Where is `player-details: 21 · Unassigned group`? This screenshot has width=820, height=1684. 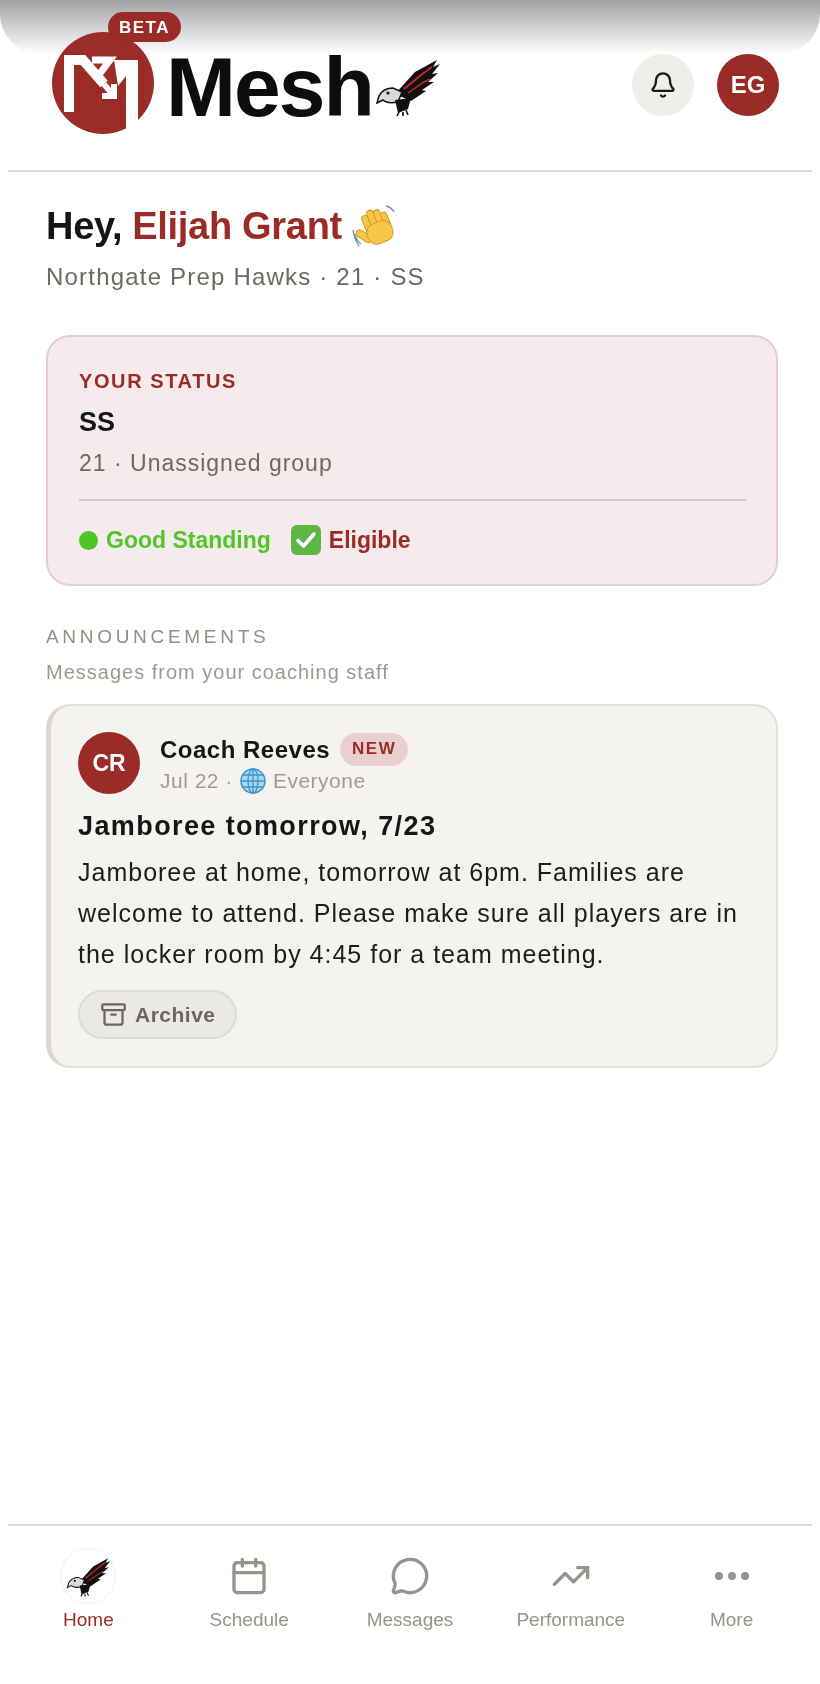
player-details: 21 · Unassigned group is located at coordinates (206, 463).